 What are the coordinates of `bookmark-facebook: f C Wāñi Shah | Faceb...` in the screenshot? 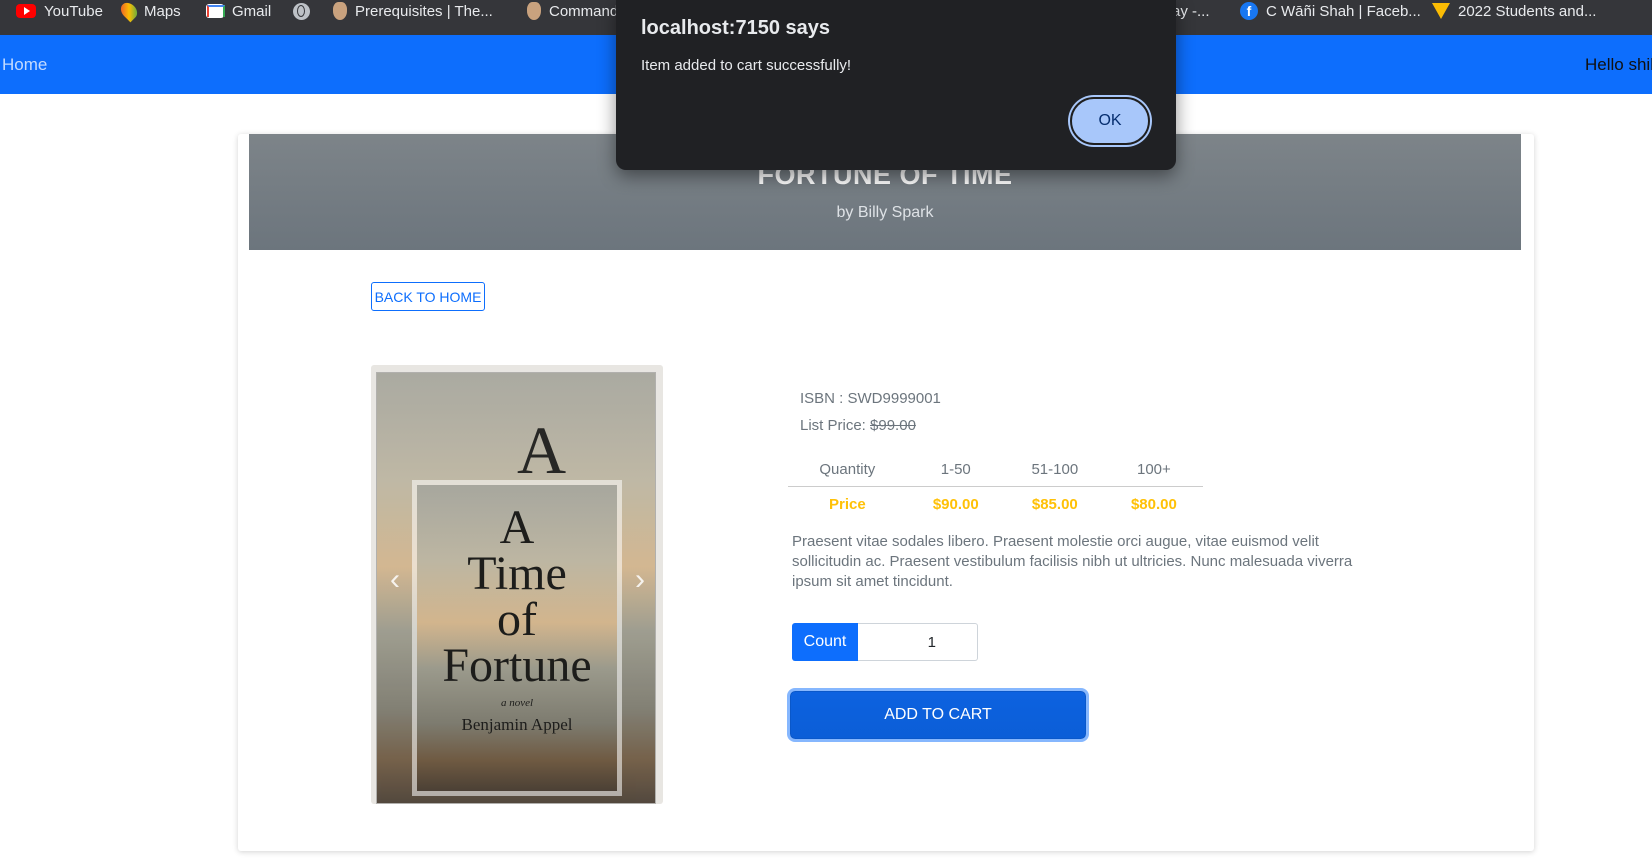 It's located at (1330, 11).